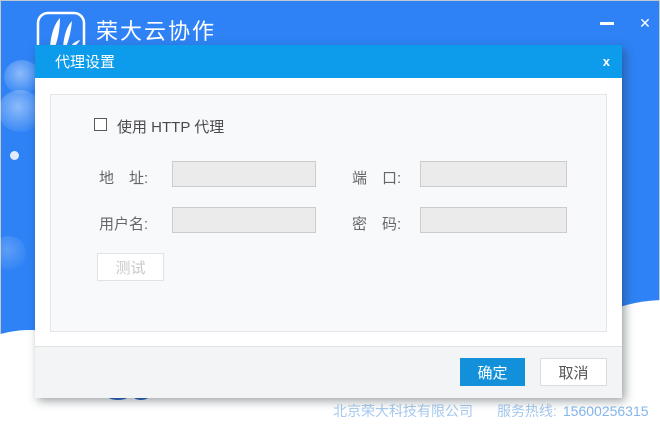  Describe the element at coordinates (491, 411) in the screenshot. I see `footer: 北京荣大科技有限公司 服务热线: 15600256315` at that location.